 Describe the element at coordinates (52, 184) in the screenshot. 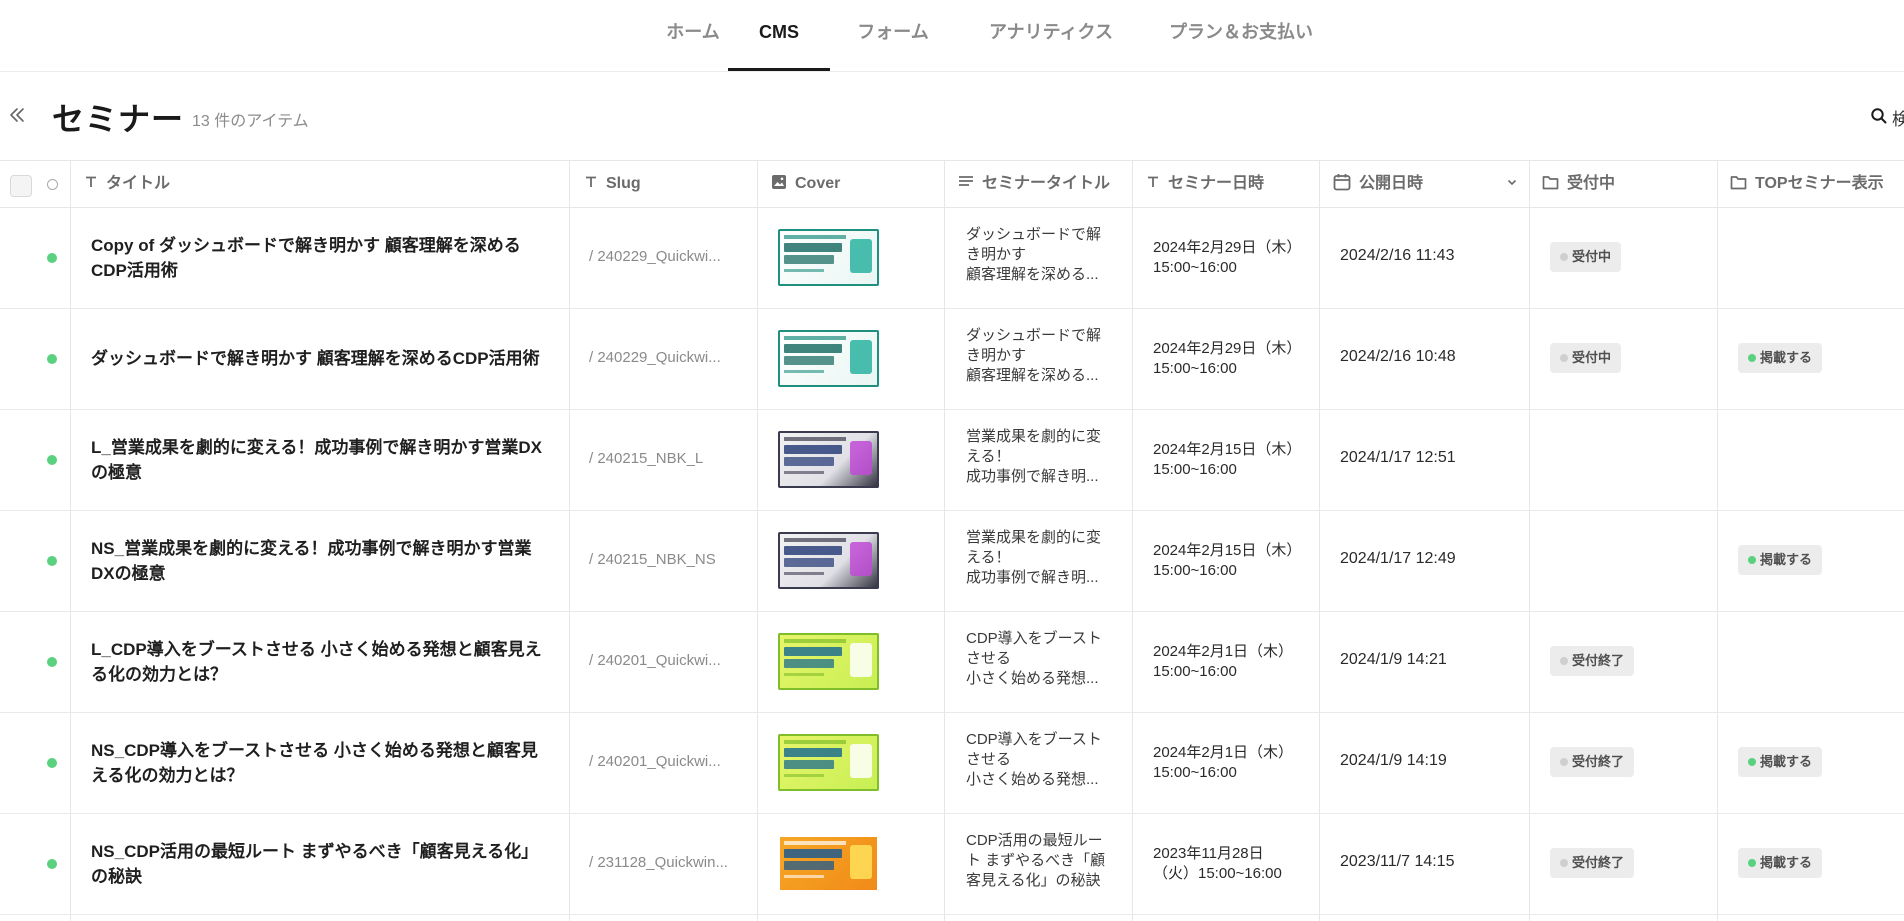

I see `status-column-icon` at that location.